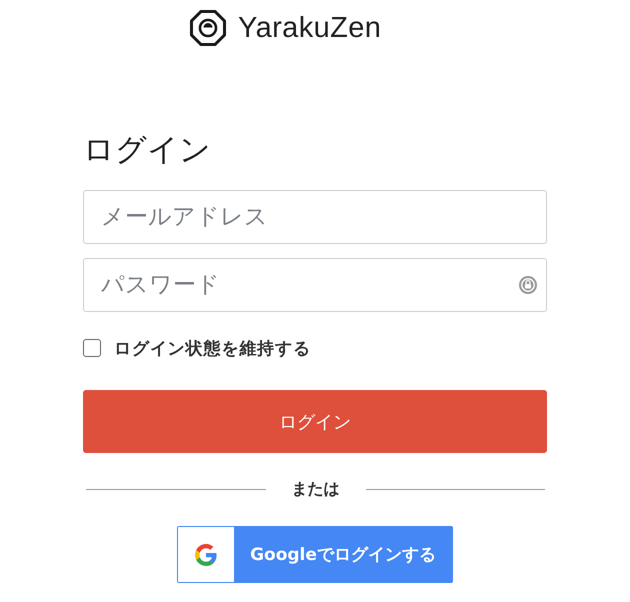 This screenshot has width=630, height=602. Describe the element at coordinates (315, 217) in the screenshot. I see `email-field: メールアドレス` at that location.